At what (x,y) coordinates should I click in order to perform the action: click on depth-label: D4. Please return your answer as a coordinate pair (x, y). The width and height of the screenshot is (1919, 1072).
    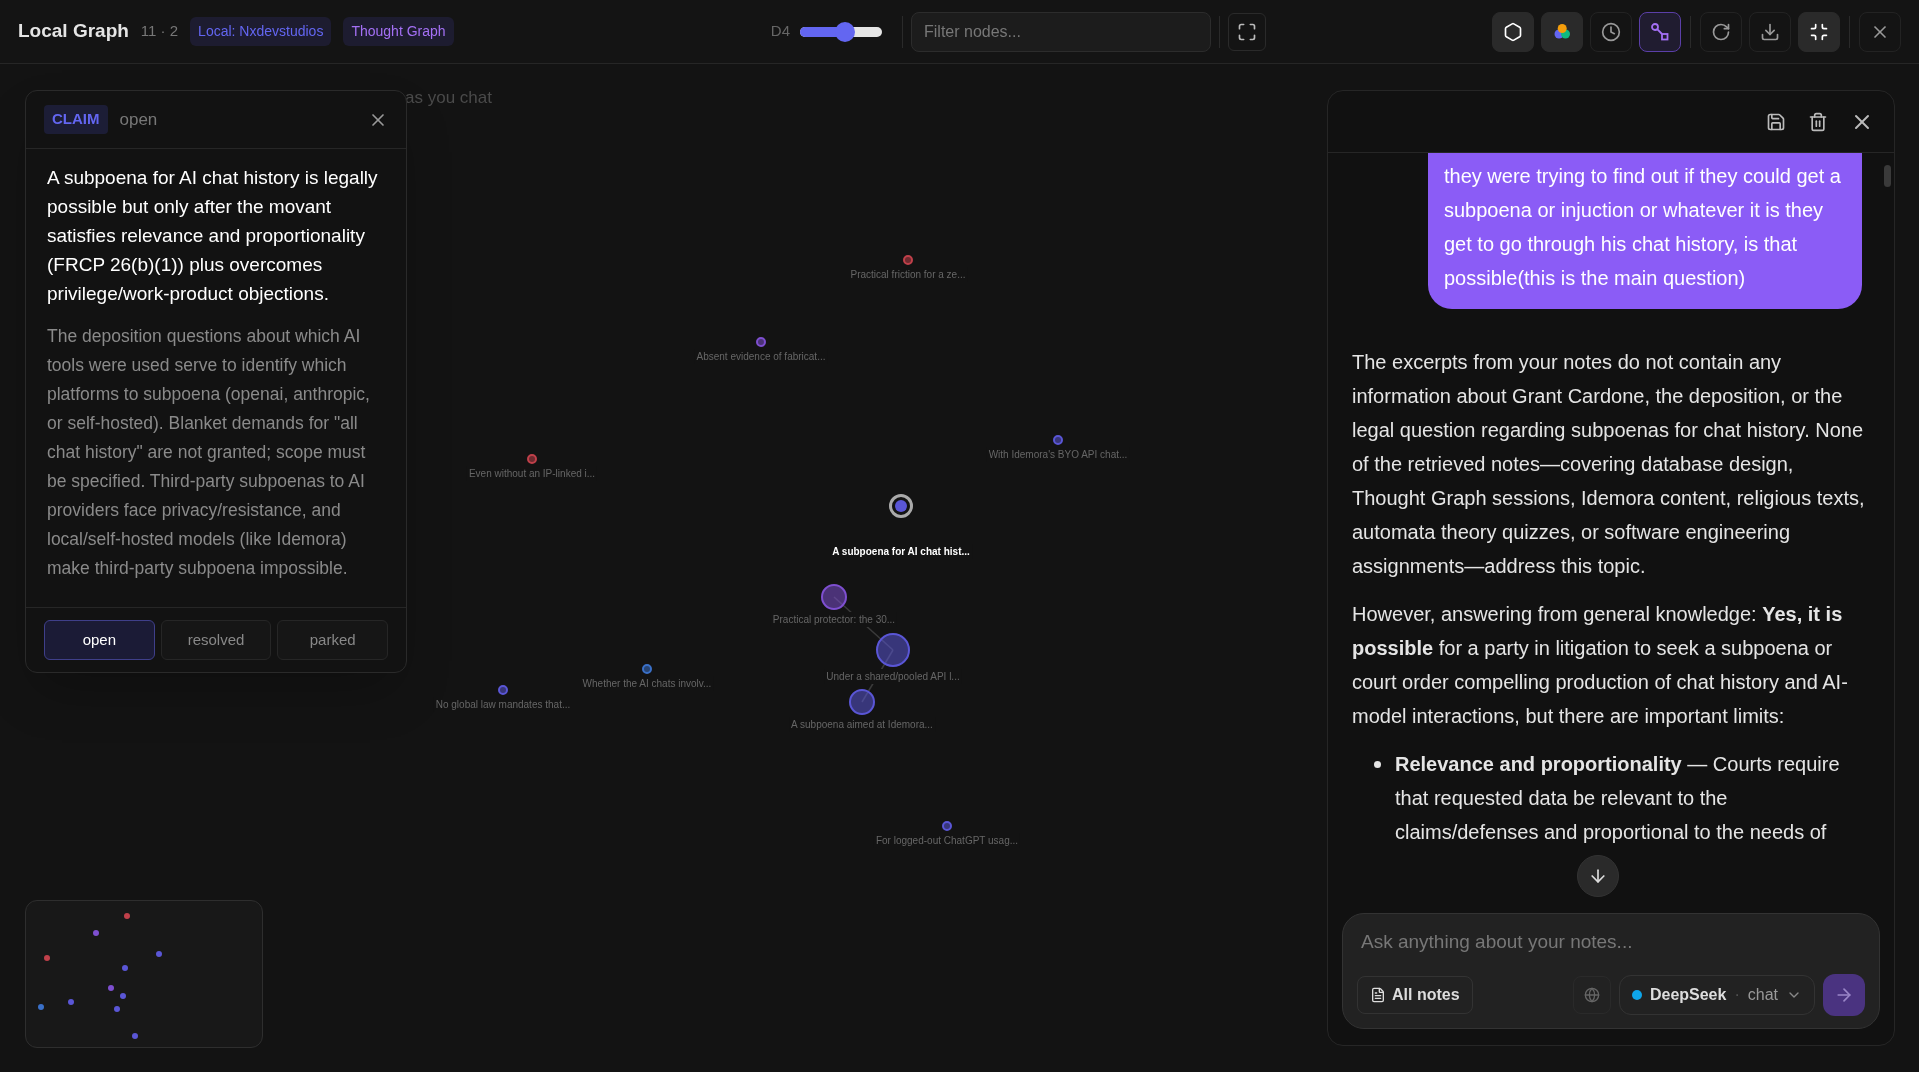
    Looking at the image, I should click on (780, 31).